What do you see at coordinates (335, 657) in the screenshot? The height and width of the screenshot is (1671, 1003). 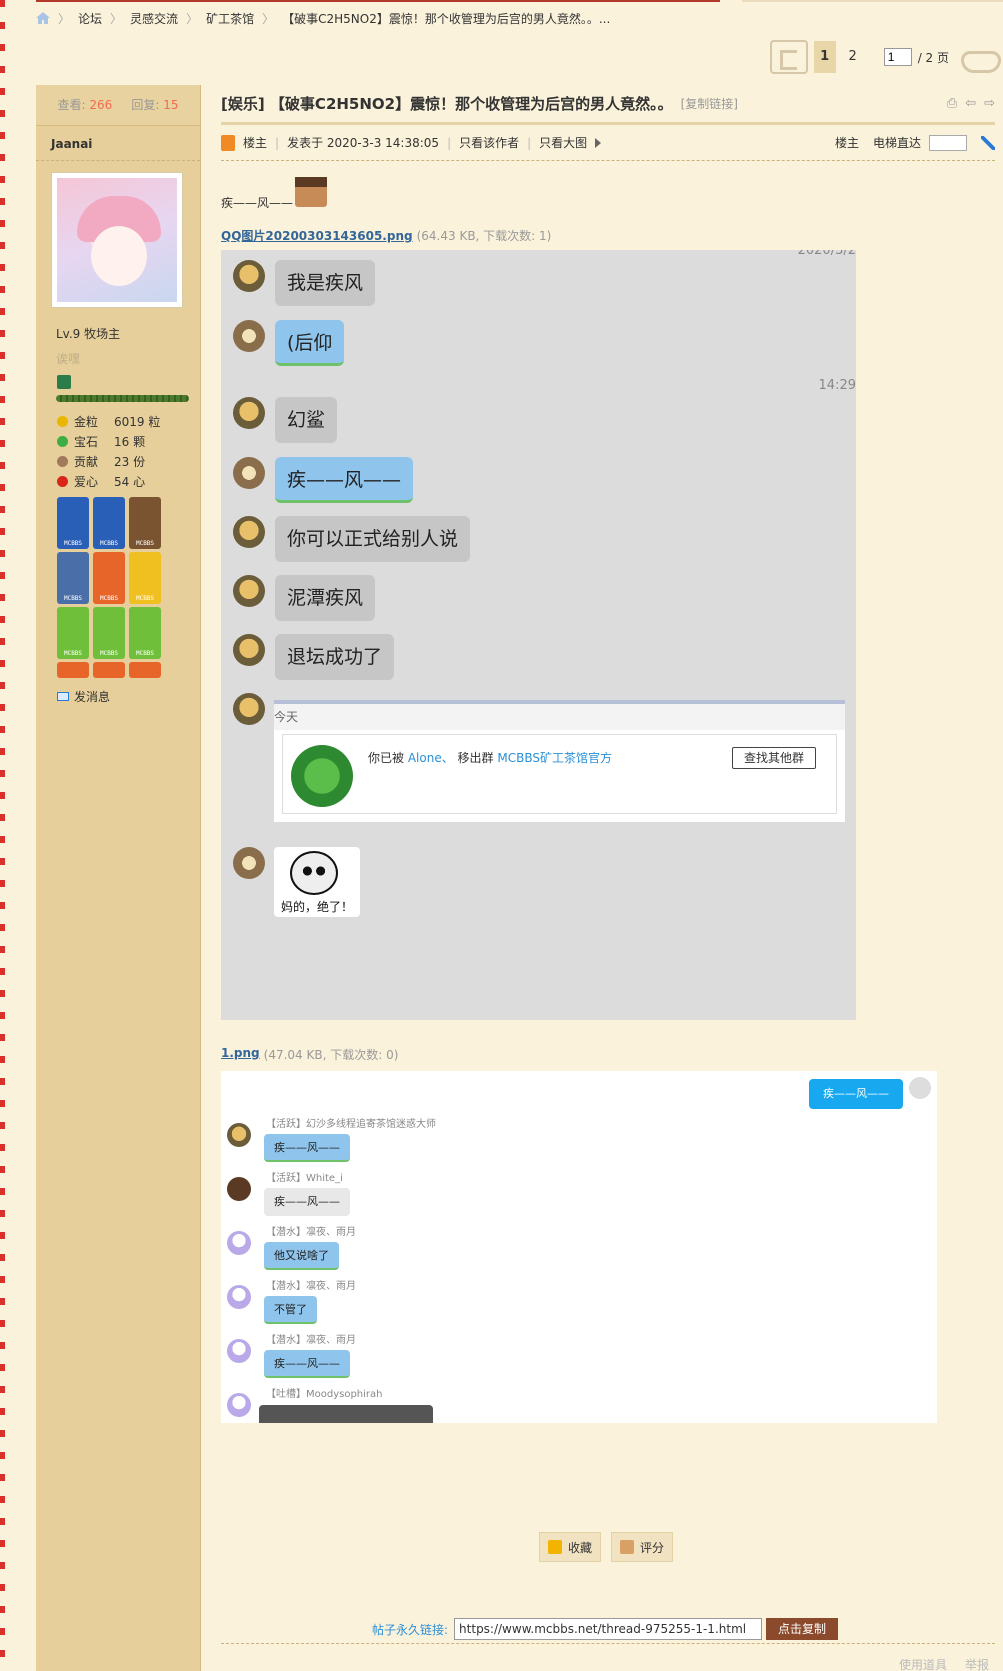 I see `chat-bubble: 退坛成功了` at bounding box center [335, 657].